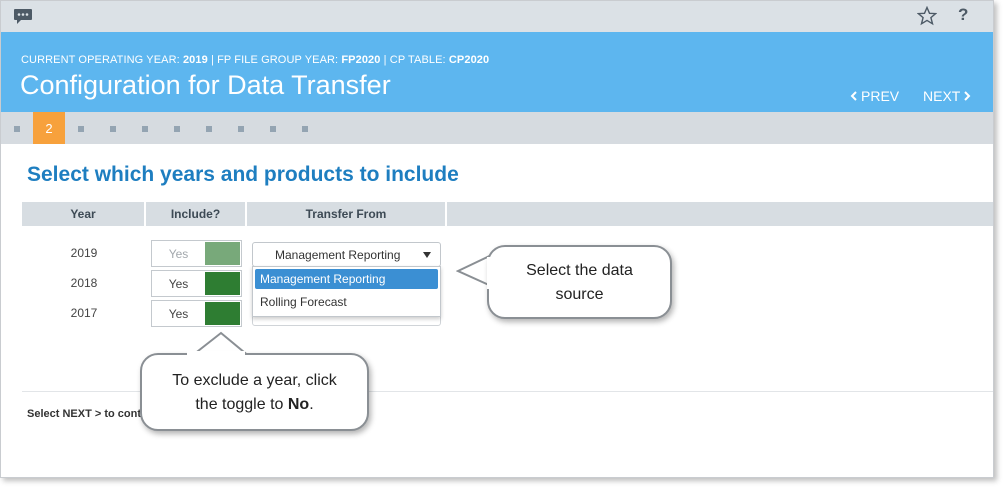  Describe the element at coordinates (177, 129) in the screenshot. I see `step-6-marker` at that location.